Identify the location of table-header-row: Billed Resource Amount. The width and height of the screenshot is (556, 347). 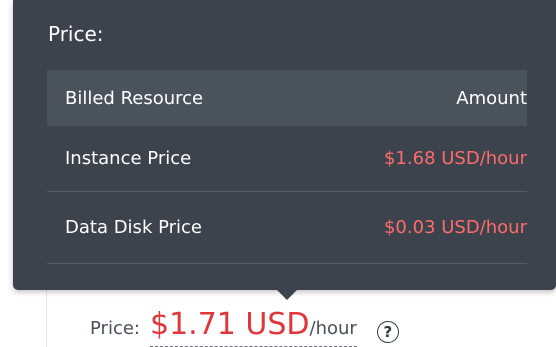
(287, 98).